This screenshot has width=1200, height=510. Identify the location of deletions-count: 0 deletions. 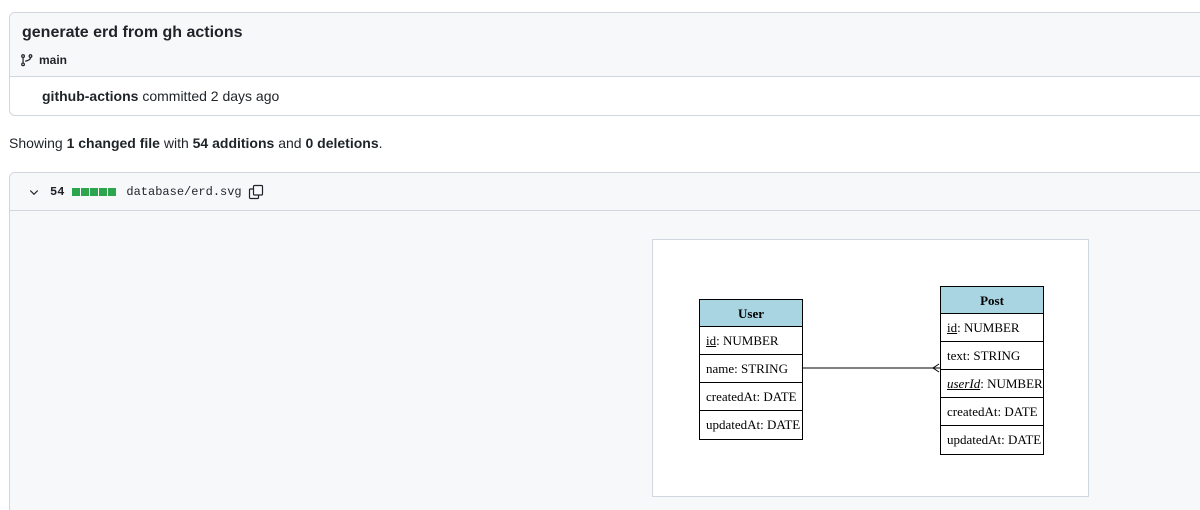
(342, 143).